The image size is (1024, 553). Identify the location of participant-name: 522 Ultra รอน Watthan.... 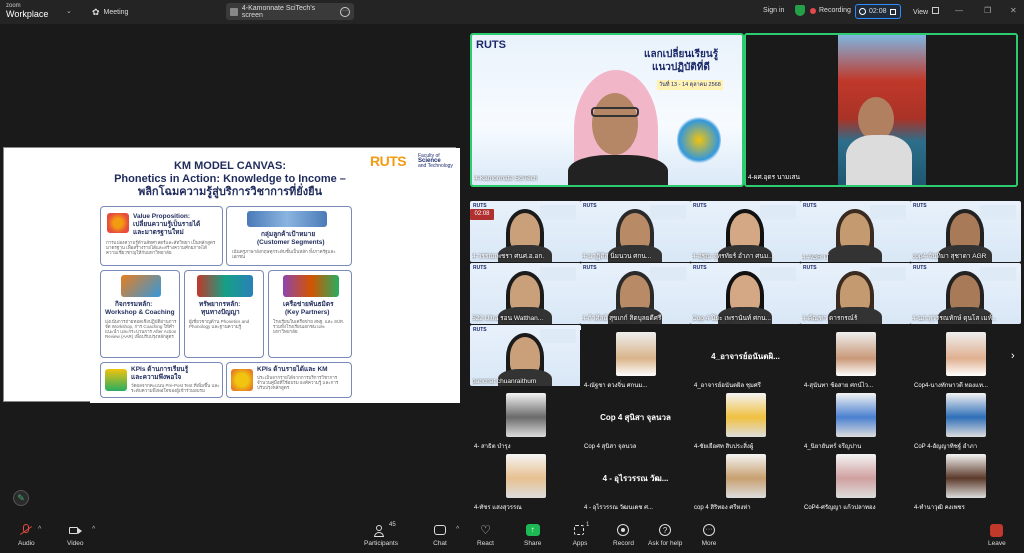
(508, 318).